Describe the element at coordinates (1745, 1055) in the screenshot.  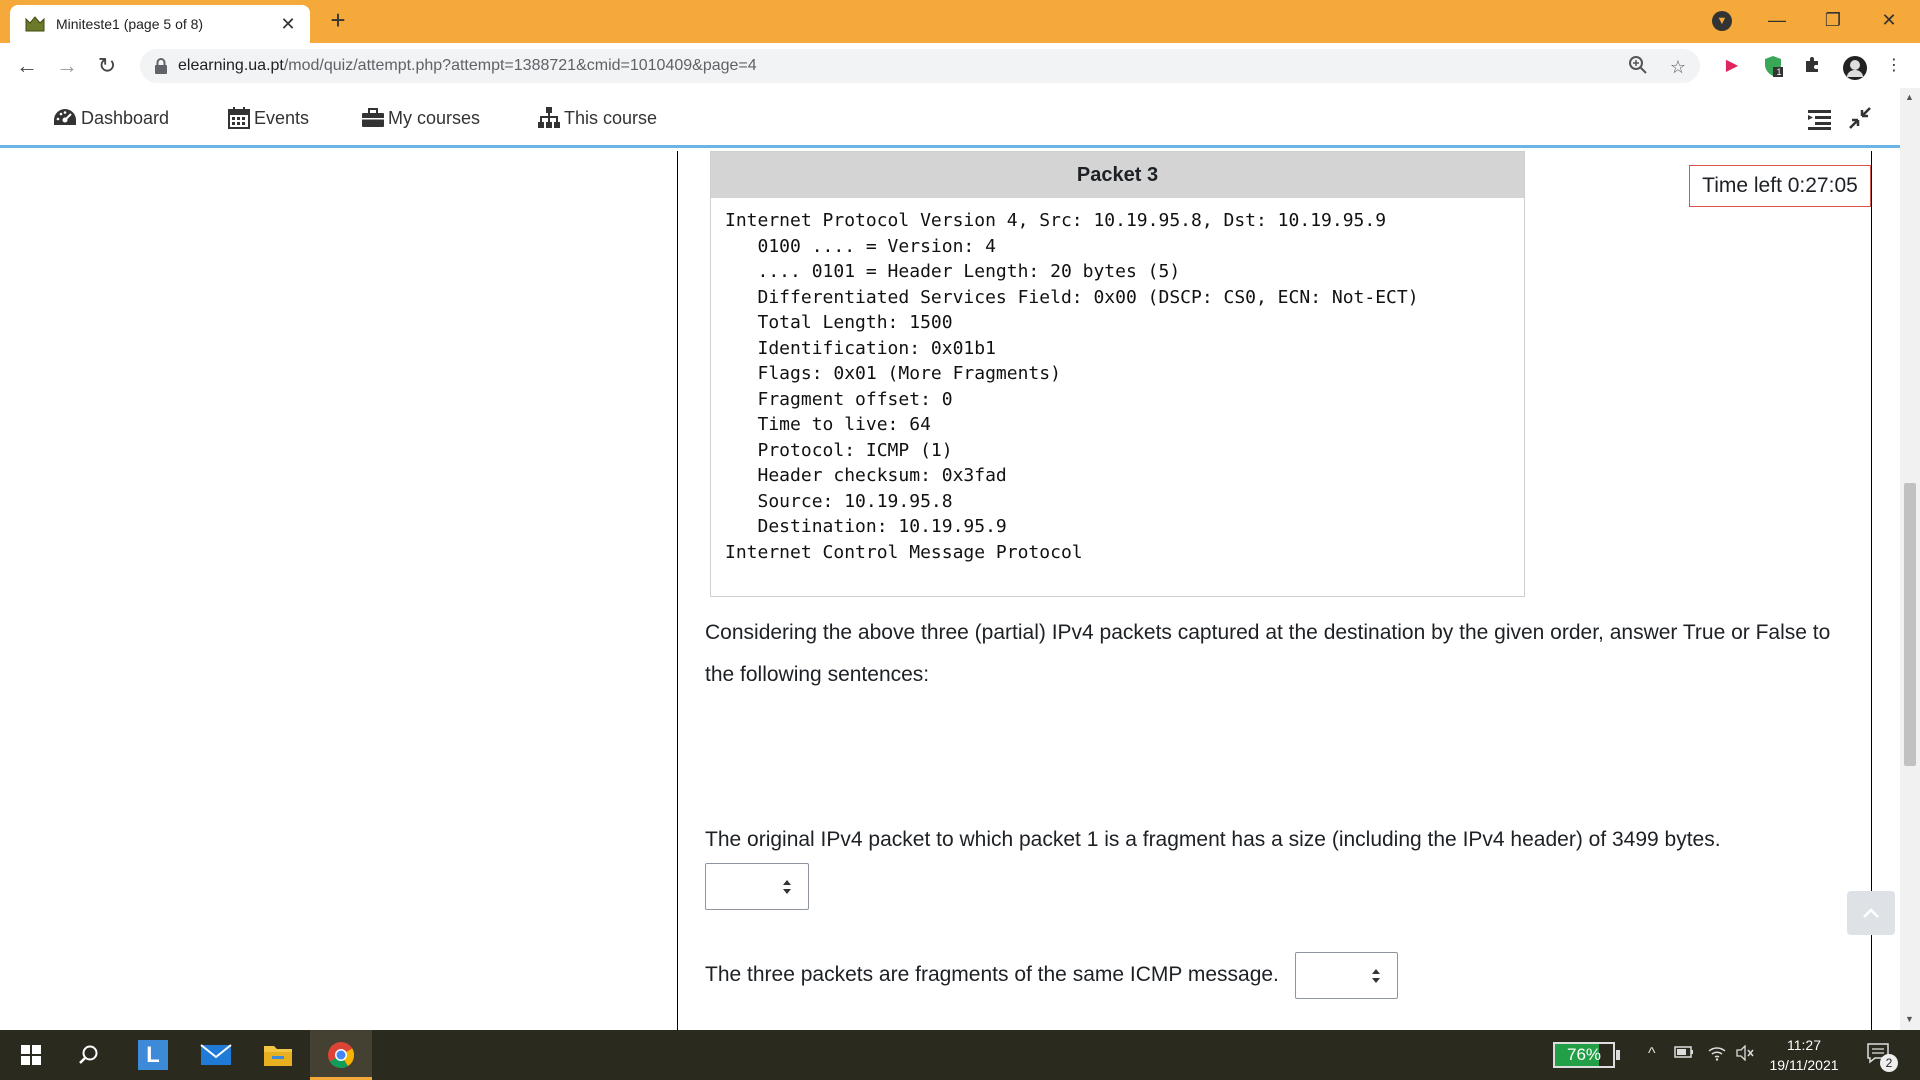
I see `volume-muted-icon` at that location.